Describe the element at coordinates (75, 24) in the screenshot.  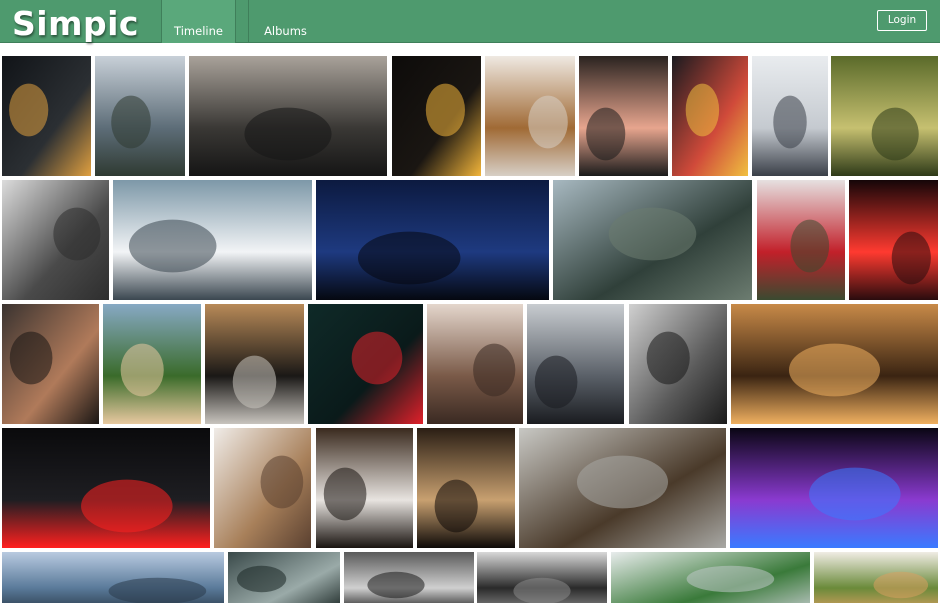
I see `app-logo: Simpic` at that location.